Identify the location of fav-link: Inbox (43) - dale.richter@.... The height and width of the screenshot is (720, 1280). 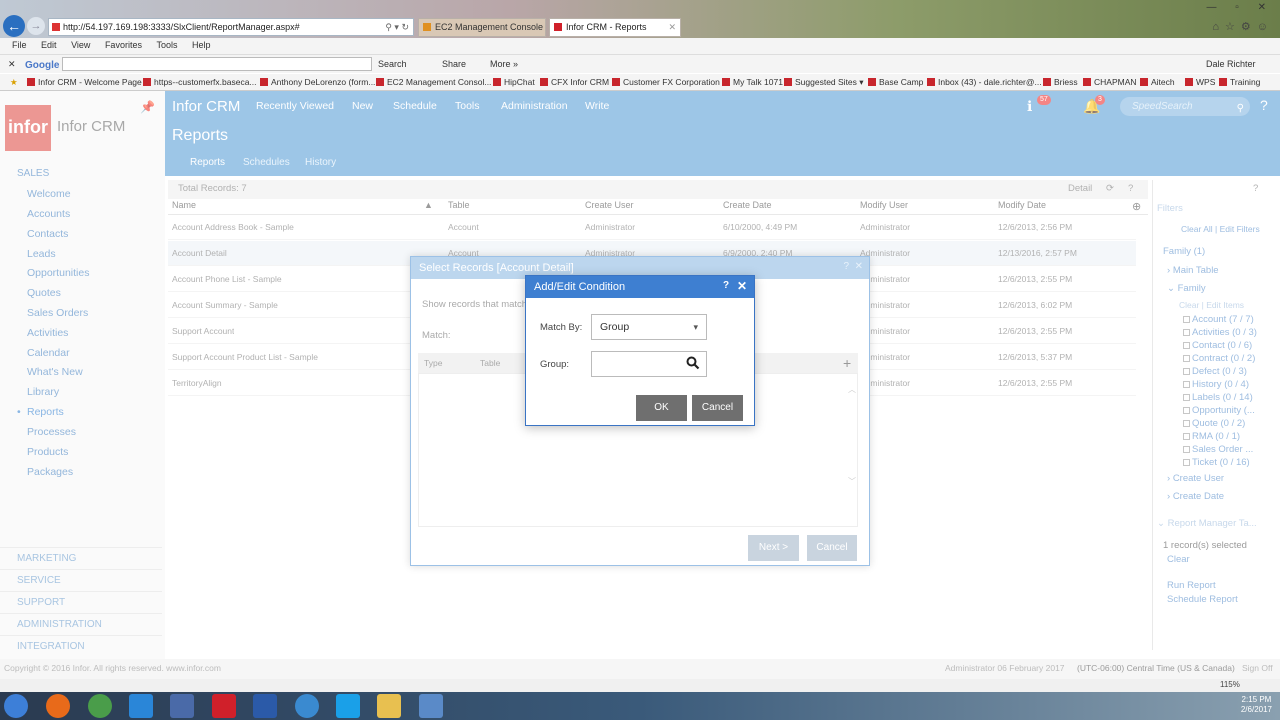
(984, 82).